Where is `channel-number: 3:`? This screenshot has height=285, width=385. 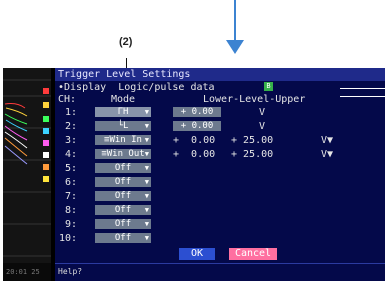
channel-number: 3: is located at coordinates (70, 140).